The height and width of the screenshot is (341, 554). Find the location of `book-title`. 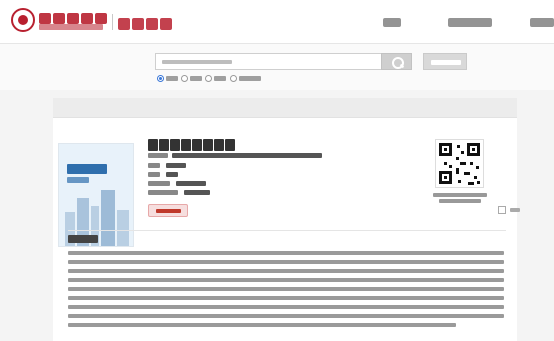

book-title is located at coordinates (198, 143).